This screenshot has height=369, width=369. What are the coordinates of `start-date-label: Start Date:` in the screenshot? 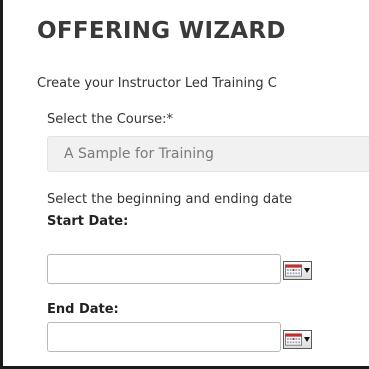 It's located at (88, 221).